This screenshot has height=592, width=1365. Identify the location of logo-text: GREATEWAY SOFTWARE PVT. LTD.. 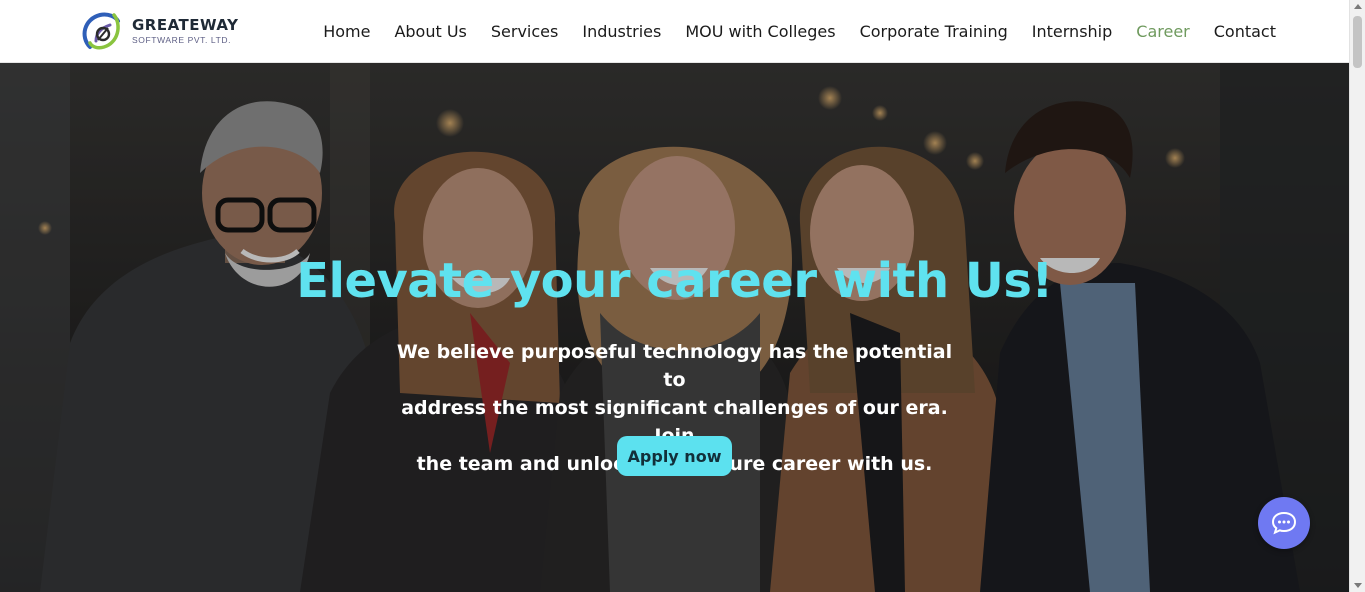
(185, 30).